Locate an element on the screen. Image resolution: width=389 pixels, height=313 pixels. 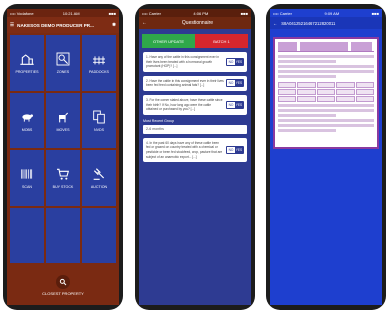
sheep-icon is located at coordinates (27, 118).